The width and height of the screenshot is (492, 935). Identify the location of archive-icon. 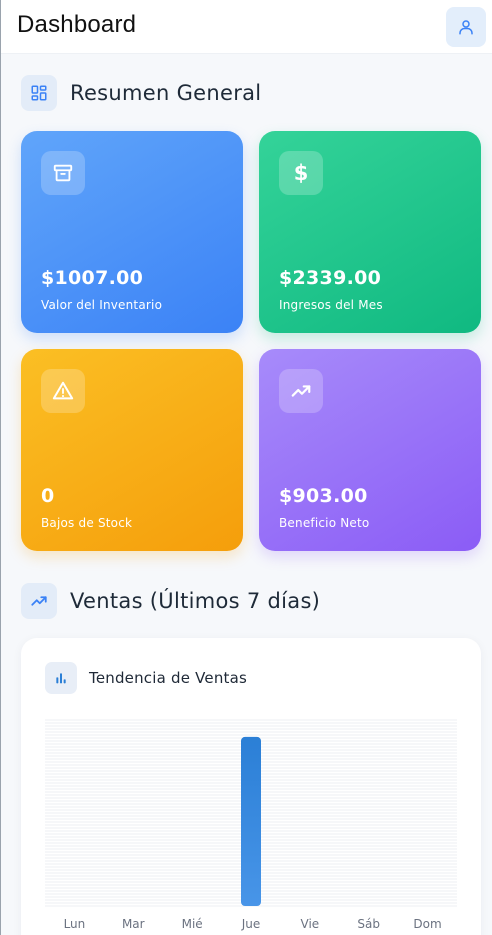
(63, 173).